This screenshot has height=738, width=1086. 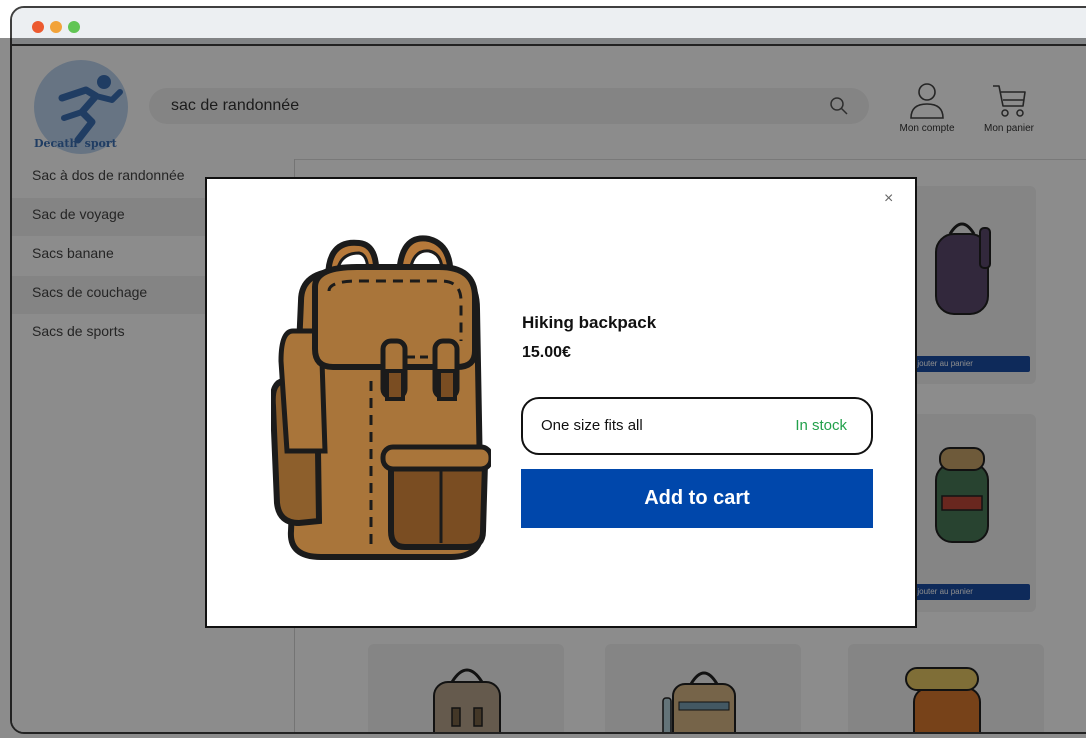 What do you see at coordinates (38, 27) in the screenshot?
I see `close-window-dot` at bounding box center [38, 27].